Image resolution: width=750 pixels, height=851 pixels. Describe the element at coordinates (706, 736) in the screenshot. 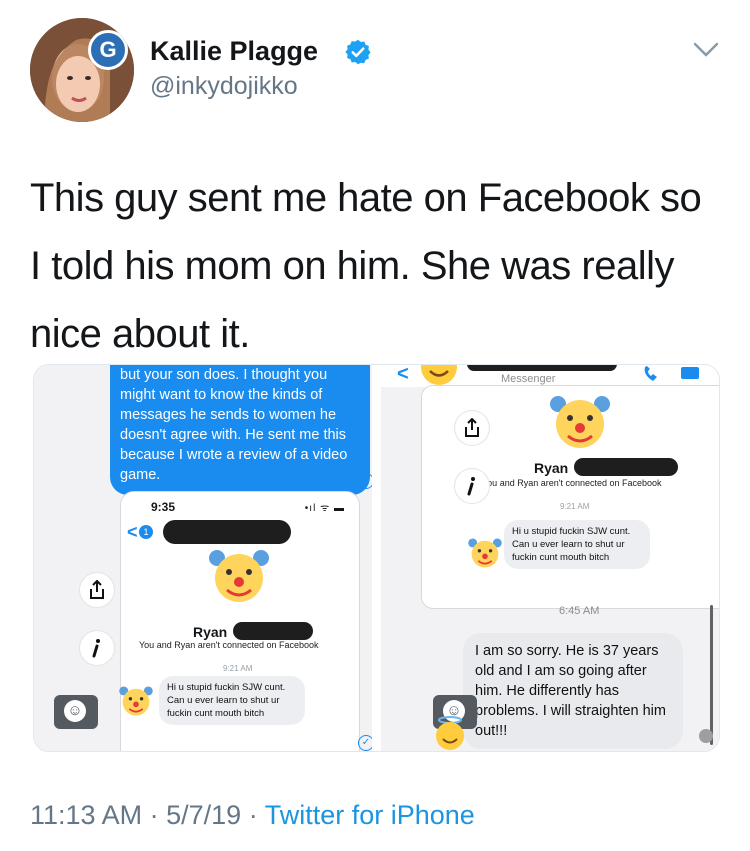

I see `read-receipt-avatar` at that location.